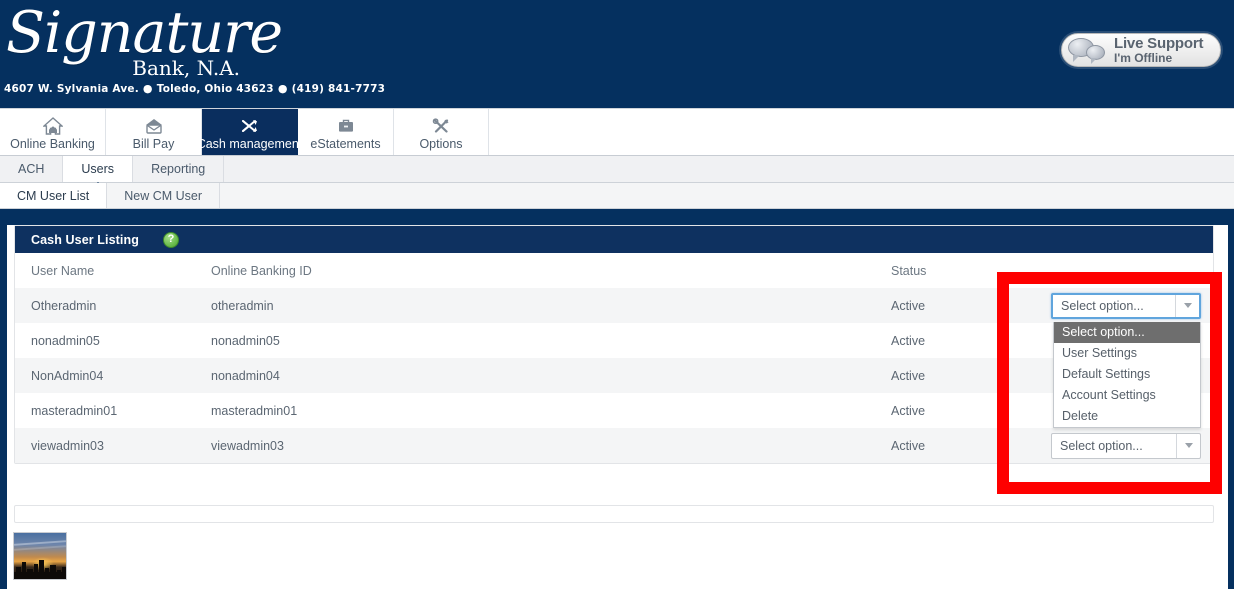 Image resolution: width=1234 pixels, height=589 pixels. What do you see at coordinates (74, 410) in the screenshot?
I see `cell-user-name: masteradmin01` at bounding box center [74, 410].